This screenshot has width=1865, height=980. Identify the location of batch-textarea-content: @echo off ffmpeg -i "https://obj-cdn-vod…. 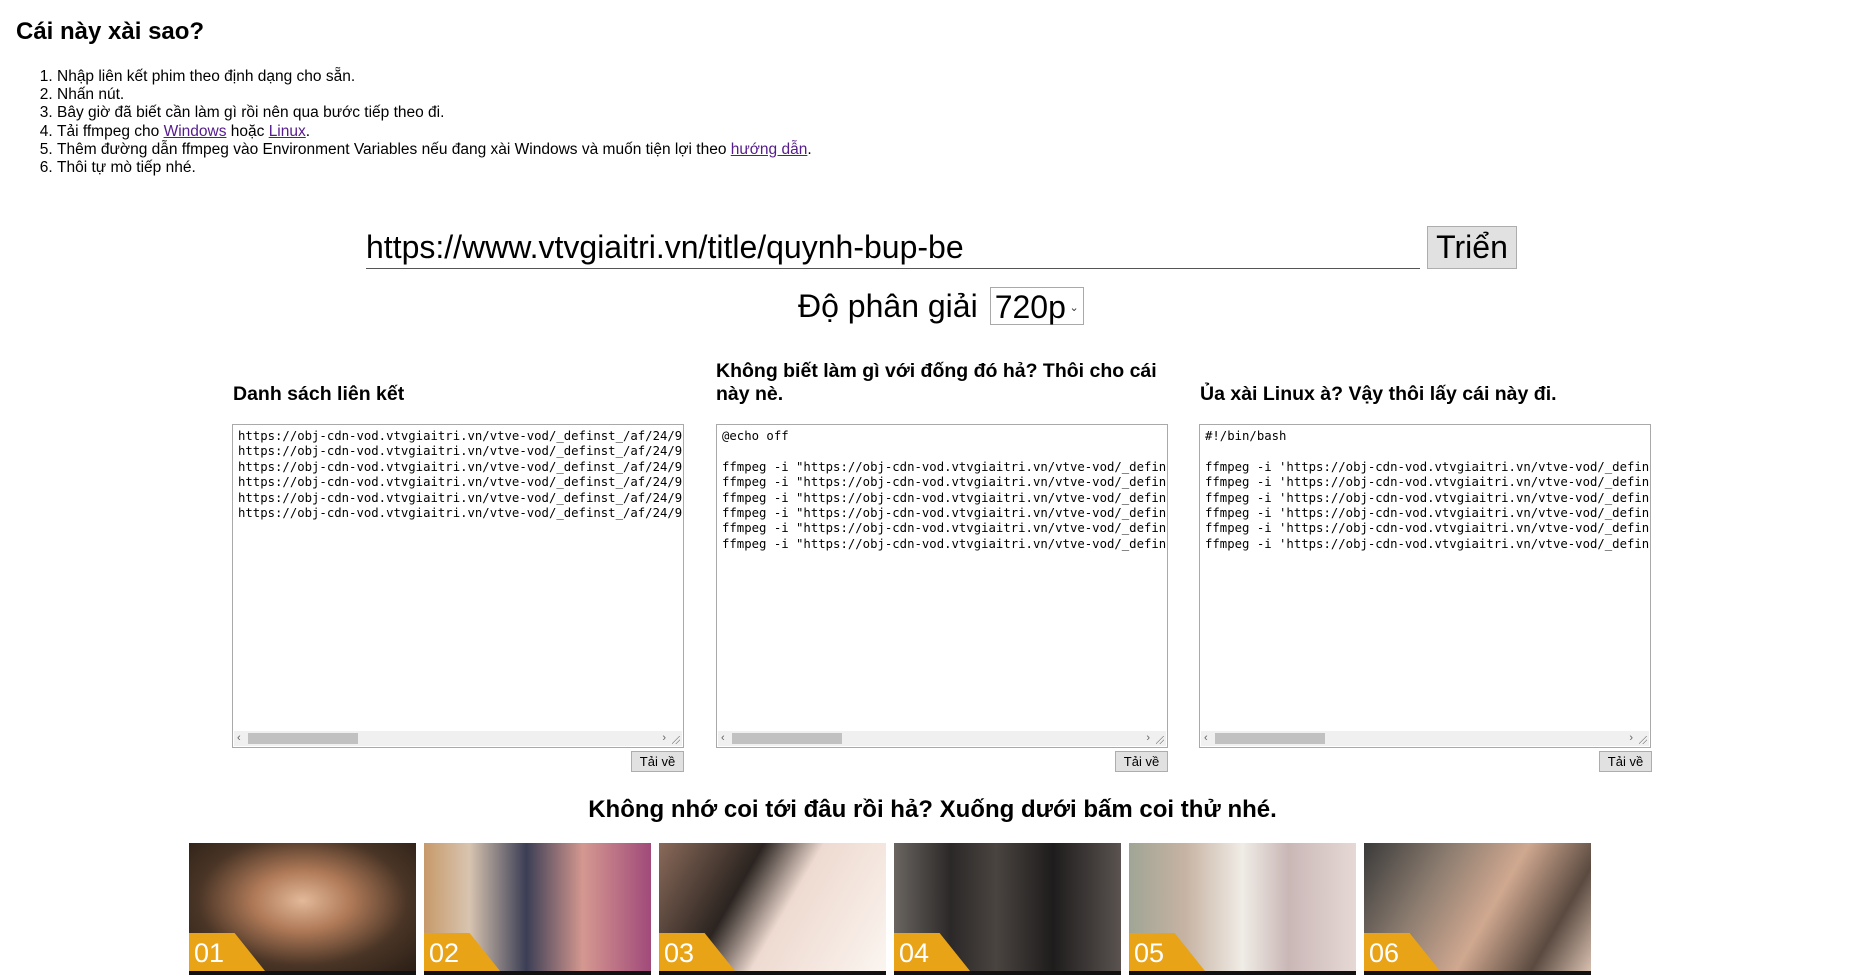
(944, 490).